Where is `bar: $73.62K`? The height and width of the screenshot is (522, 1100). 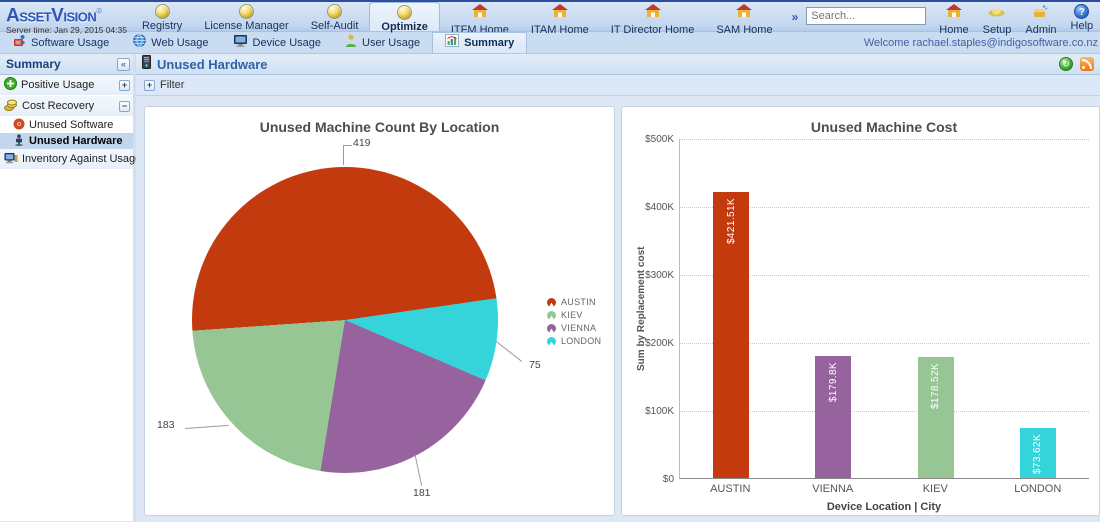
bar: $73.62K is located at coordinates (1037, 453).